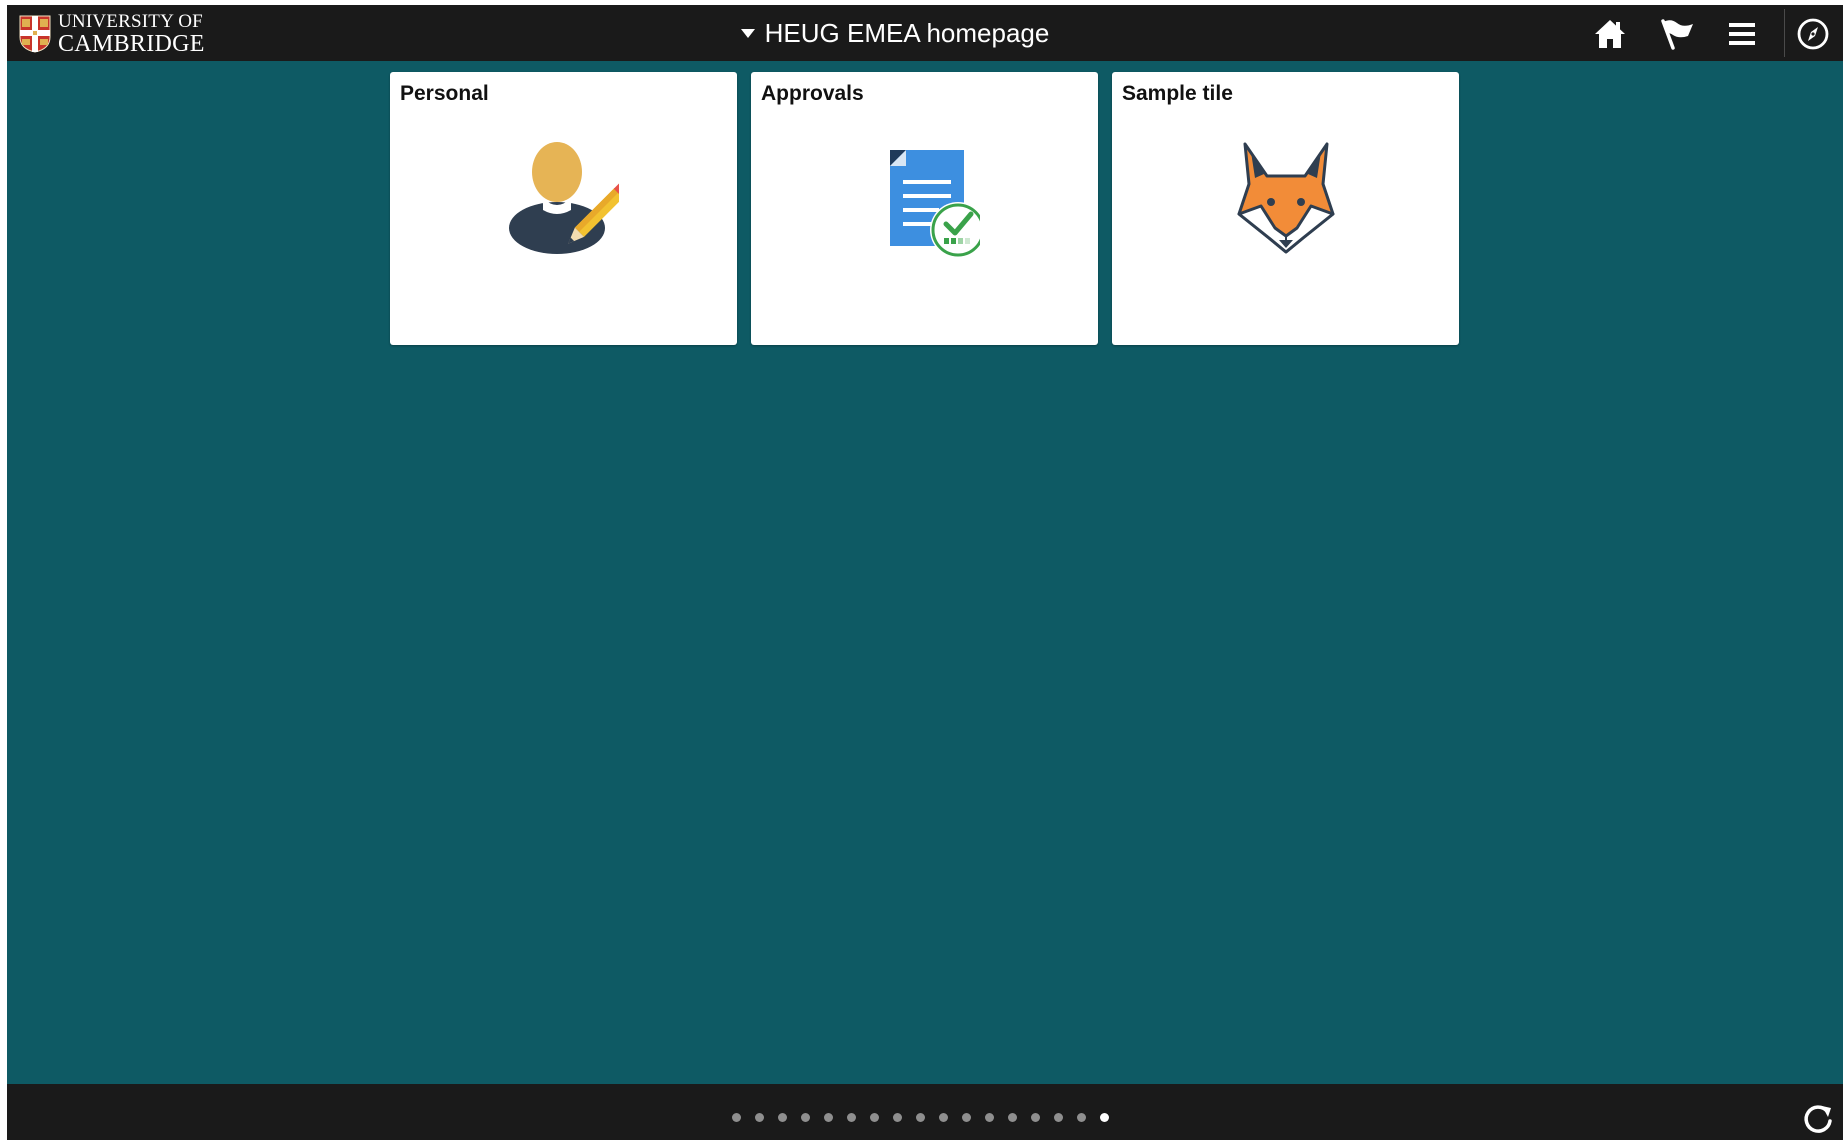 This screenshot has width=1843, height=1140. Describe the element at coordinates (934, 204) in the screenshot. I see `document-check-icon` at that location.